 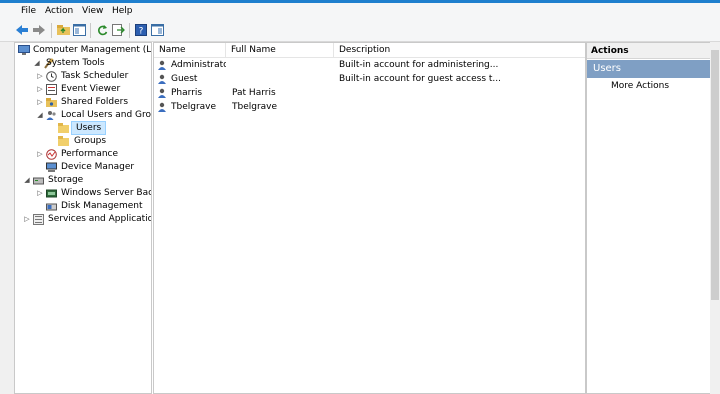 What do you see at coordinates (187, 93) in the screenshot?
I see `cell-name: Pharris` at bounding box center [187, 93].